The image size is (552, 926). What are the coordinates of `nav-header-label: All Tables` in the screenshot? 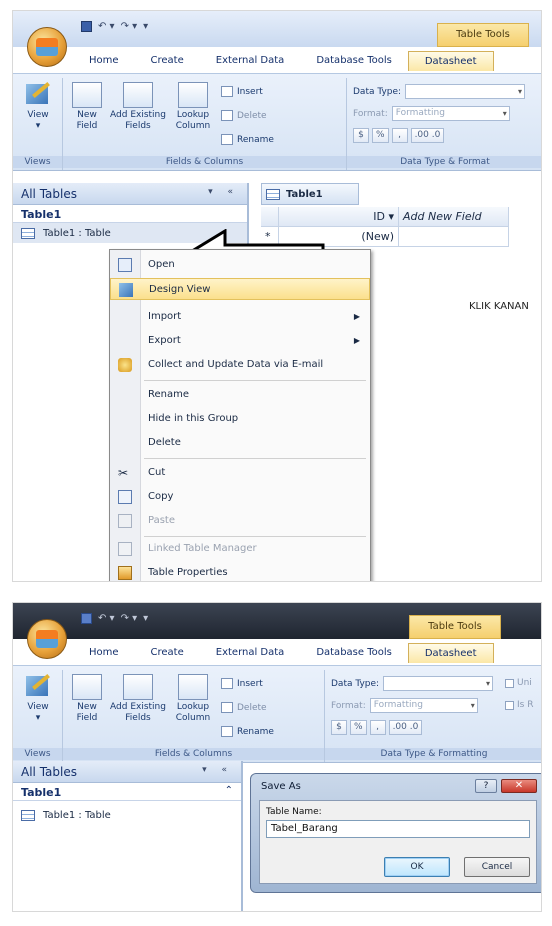 It's located at (49, 194).